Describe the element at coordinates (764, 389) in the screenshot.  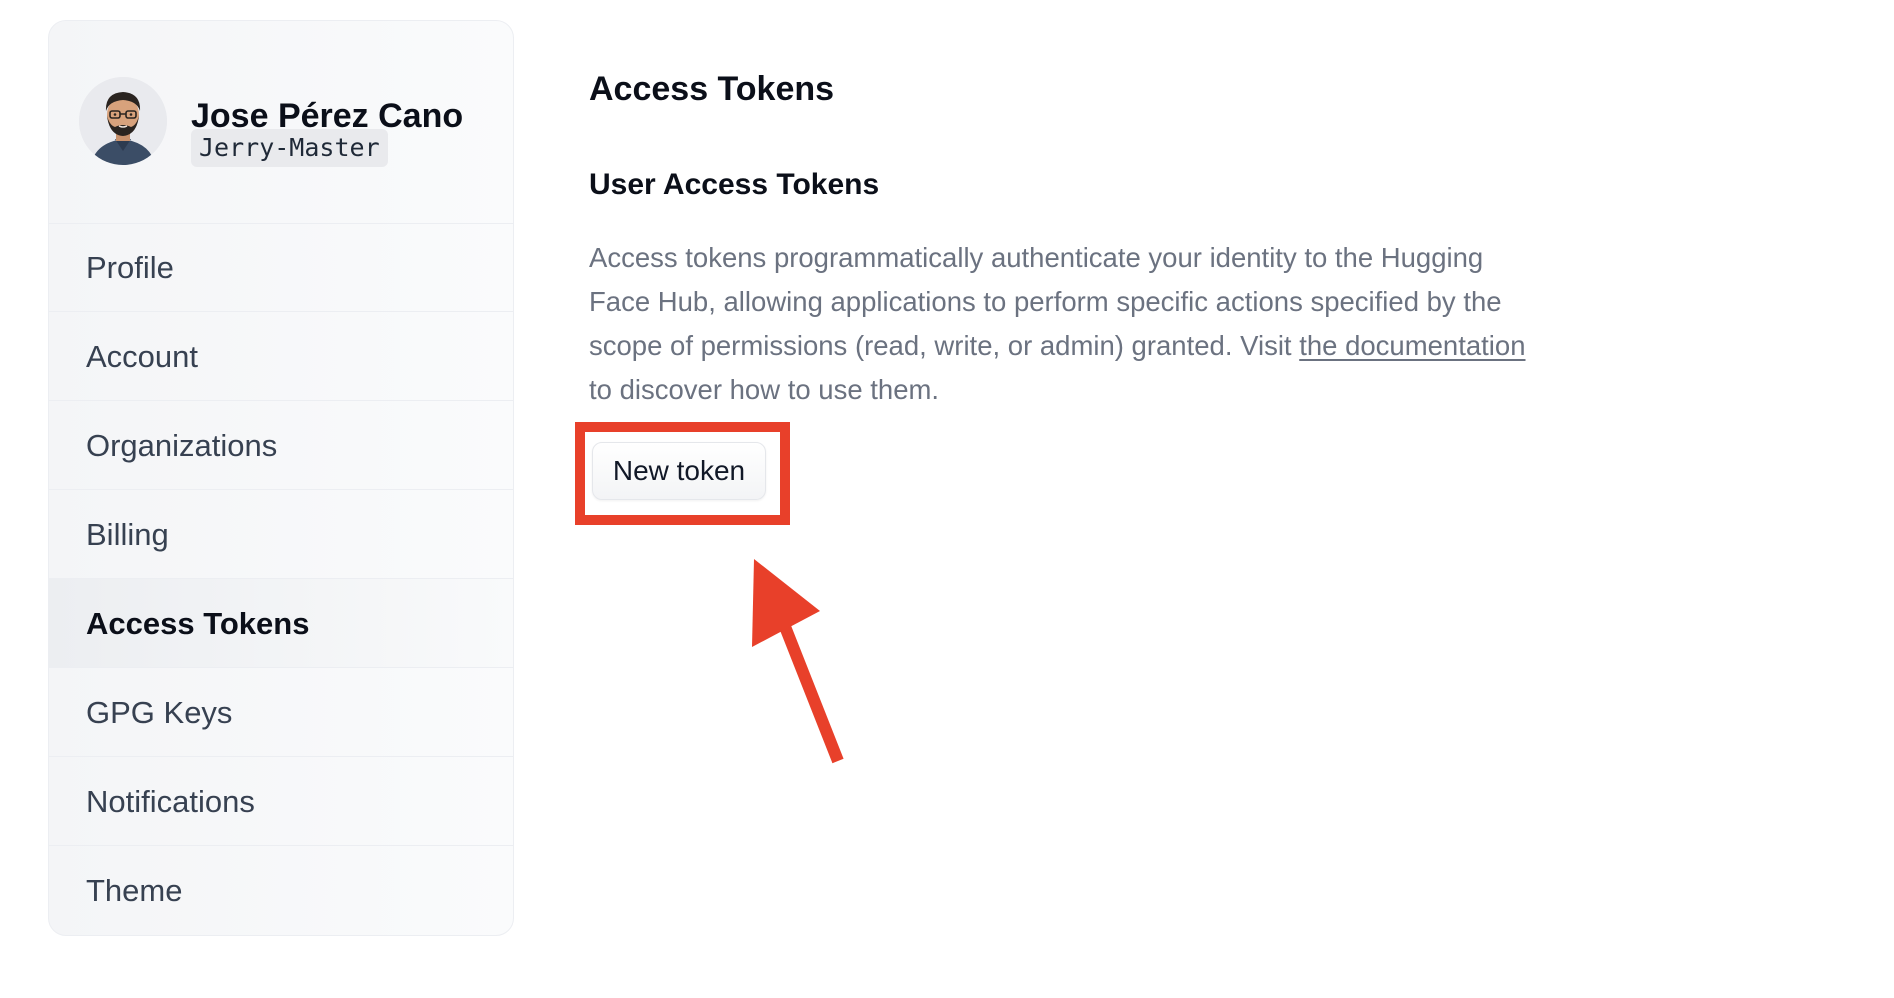
I see `description-text-end: to discover how to use them.` at that location.